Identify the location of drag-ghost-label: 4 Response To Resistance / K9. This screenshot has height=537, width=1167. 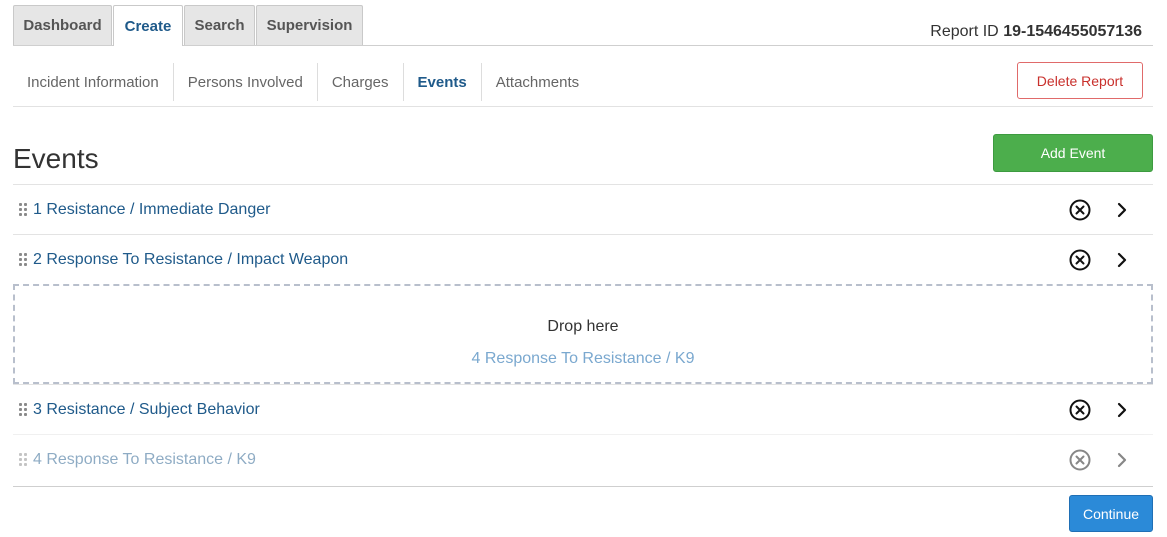
(583, 358).